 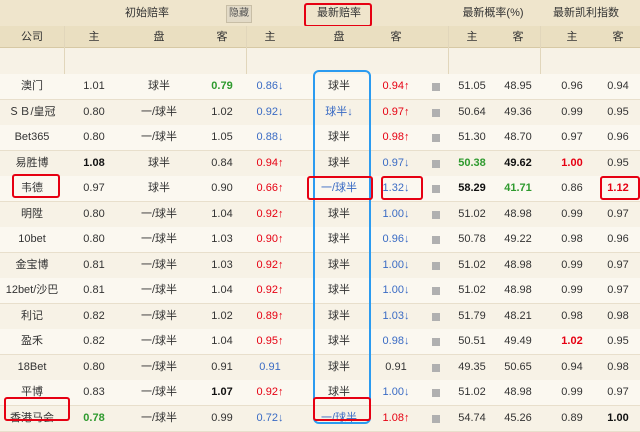 I want to click on cell-l-home: 0.92↑, so click(x=270, y=290).